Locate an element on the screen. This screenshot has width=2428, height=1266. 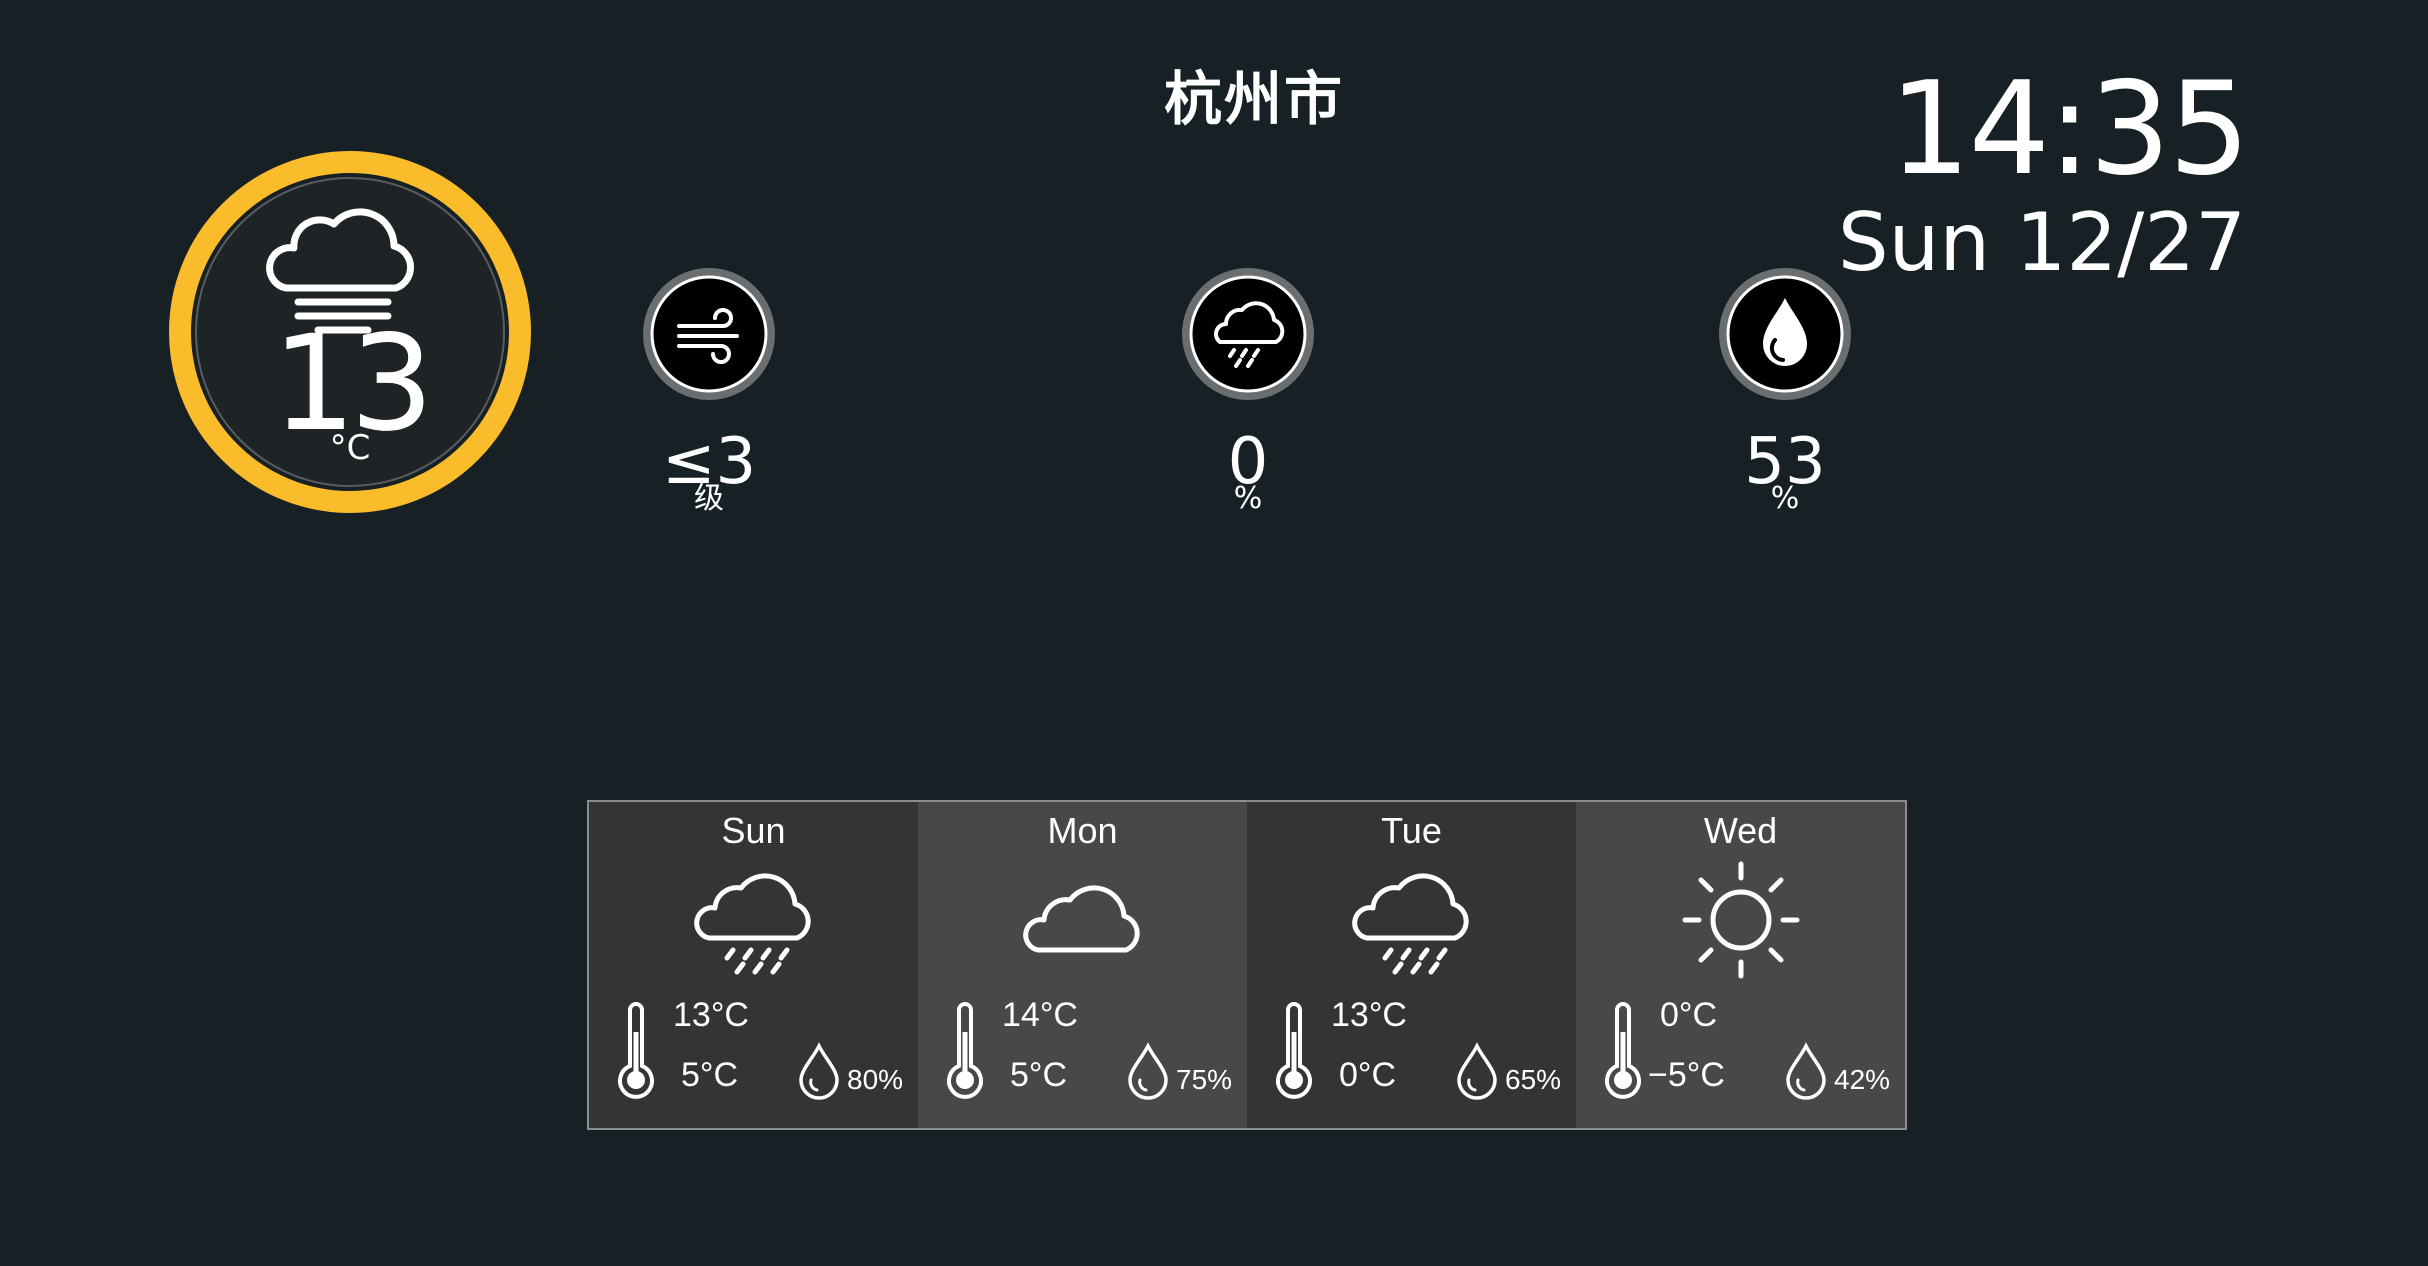
forecast-day: Wed 0°C −5°C 42% is located at coordinates (1740, 965).